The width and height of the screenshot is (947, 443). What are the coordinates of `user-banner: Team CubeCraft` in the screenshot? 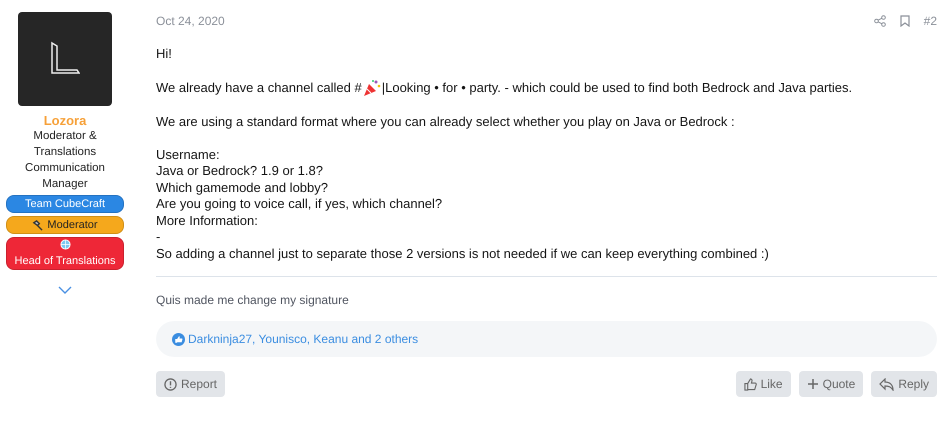 It's located at (65, 204).